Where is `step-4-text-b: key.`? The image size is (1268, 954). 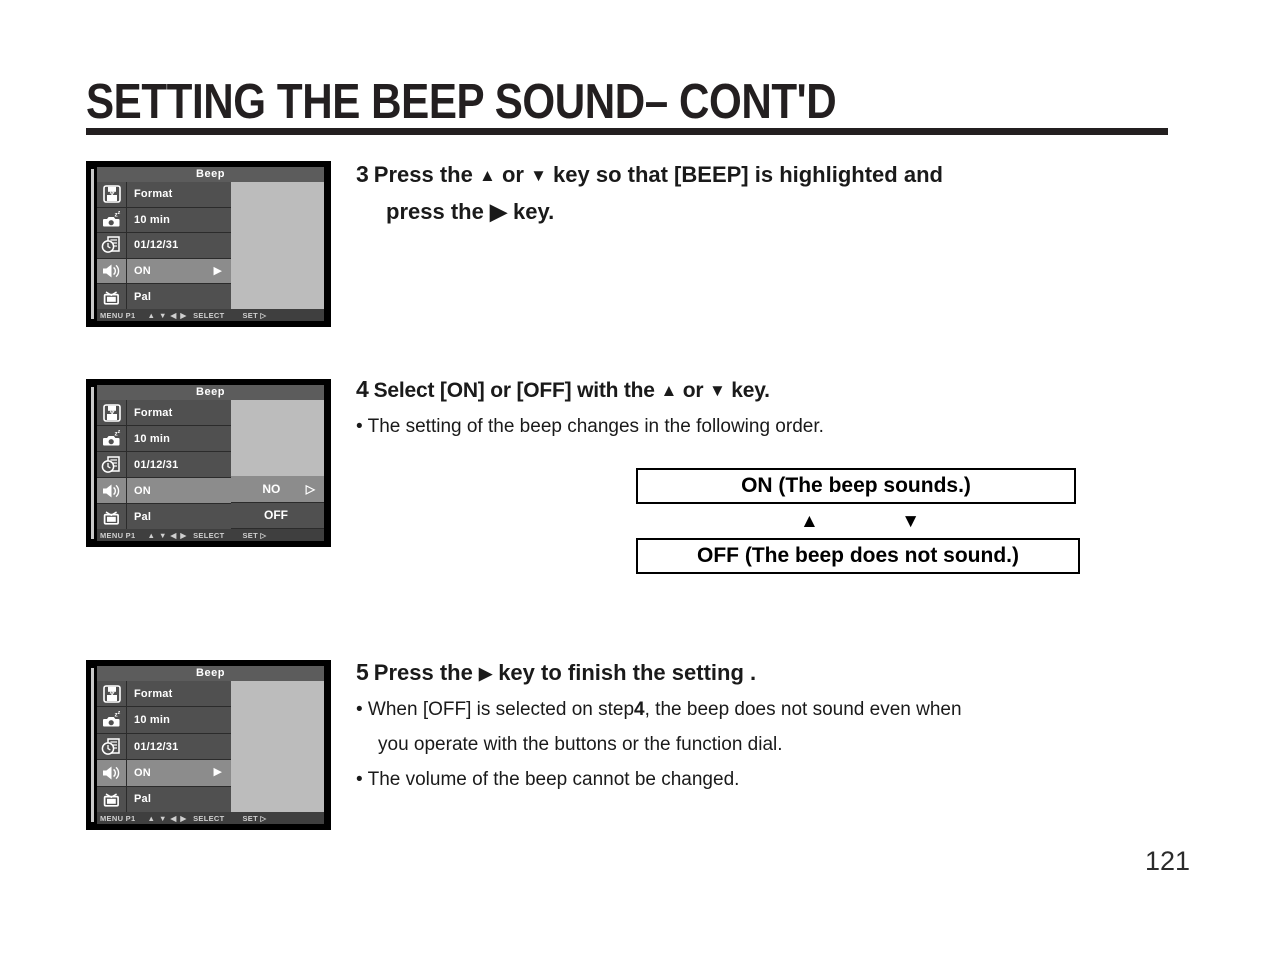
step-4-text-b: key. is located at coordinates (750, 390).